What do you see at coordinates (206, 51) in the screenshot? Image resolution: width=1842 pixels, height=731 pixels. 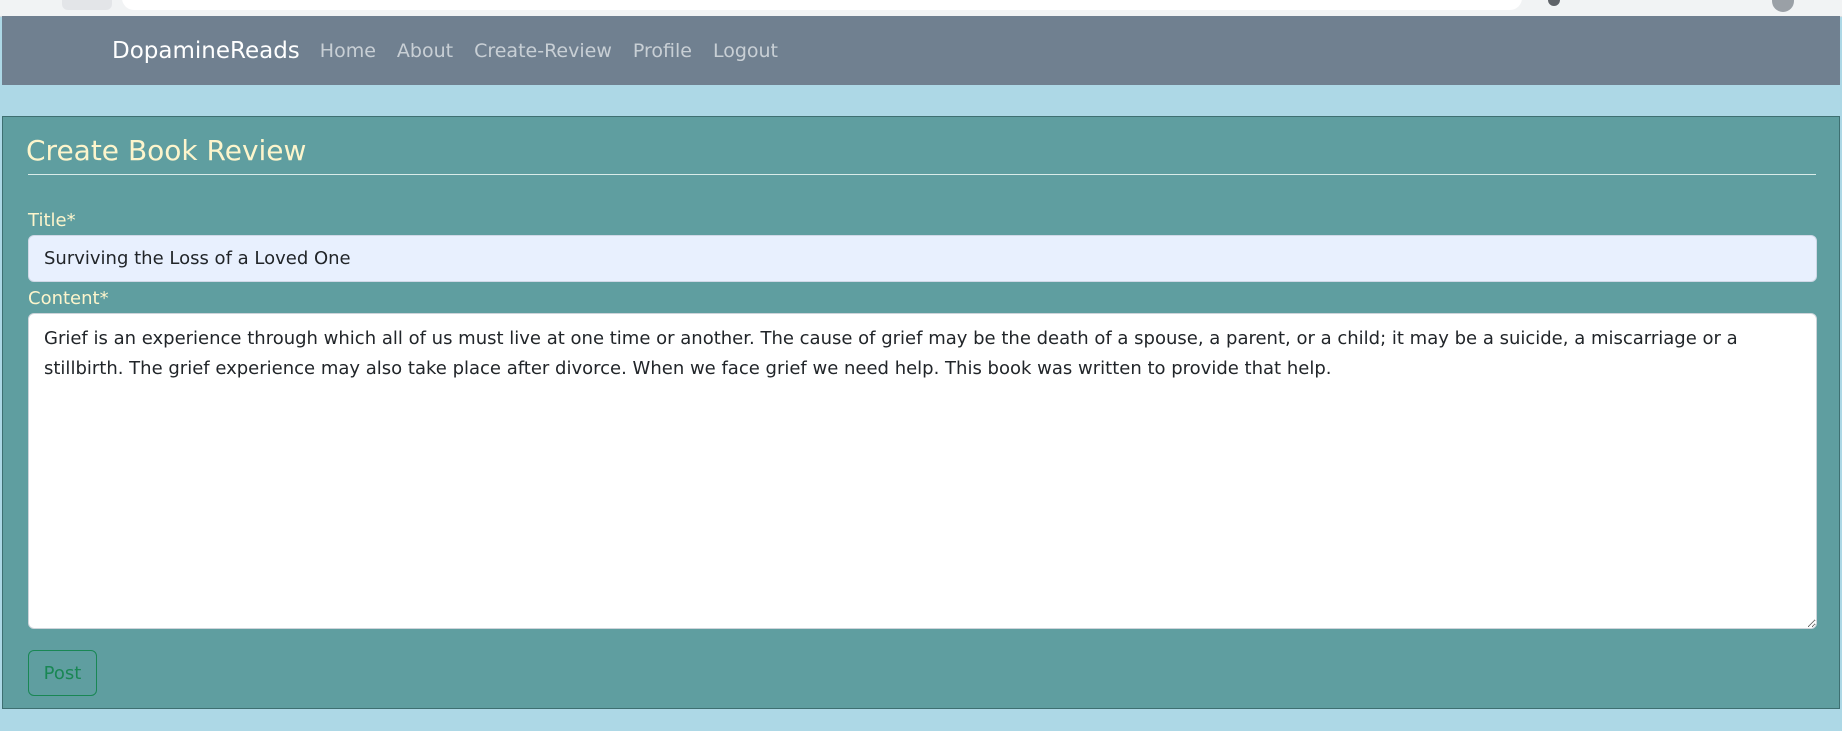 I see `brand-link: DopamineReads` at bounding box center [206, 51].